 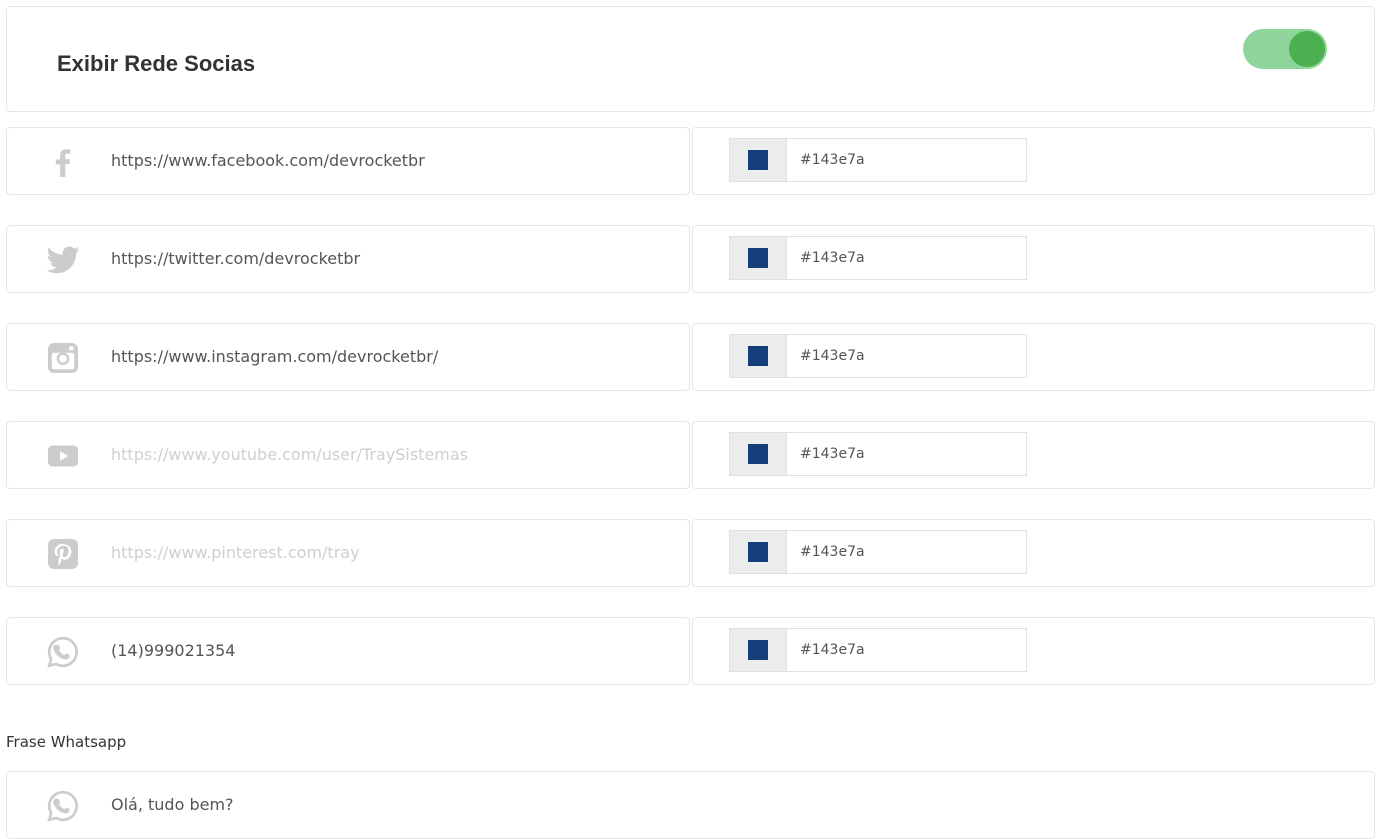 What do you see at coordinates (1033, 553) in the screenshot?
I see `color-field-row-pinterest: #143e7a` at bounding box center [1033, 553].